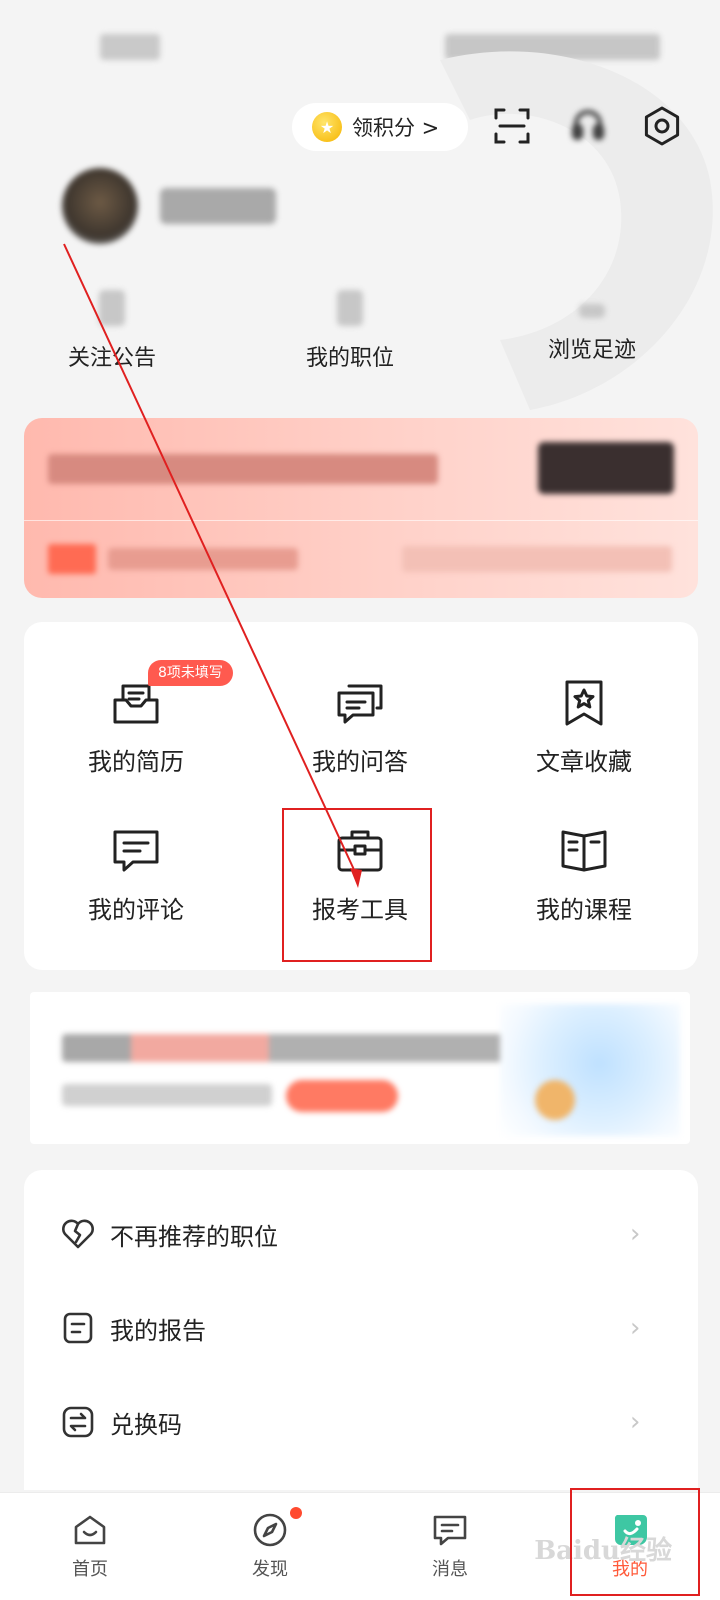  What do you see at coordinates (270, 1530) in the screenshot?
I see `compass-icon` at bounding box center [270, 1530].